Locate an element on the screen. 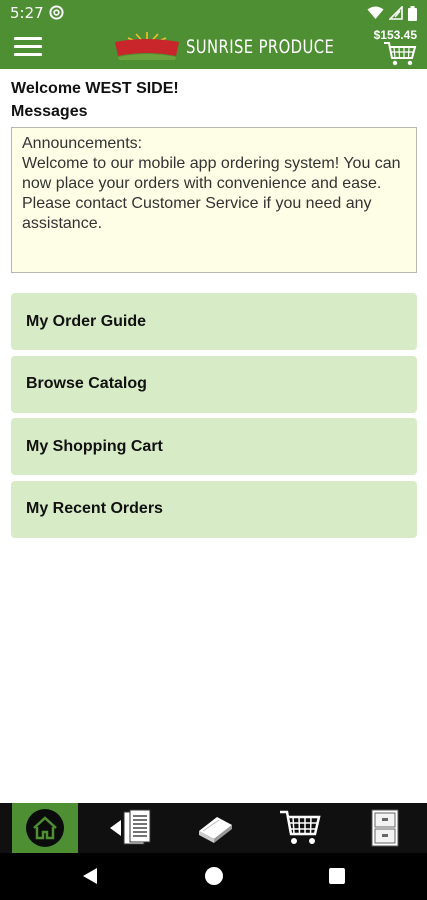 This screenshot has height=900, width=427. sunrise-logo-icon is located at coordinates (147, 46).